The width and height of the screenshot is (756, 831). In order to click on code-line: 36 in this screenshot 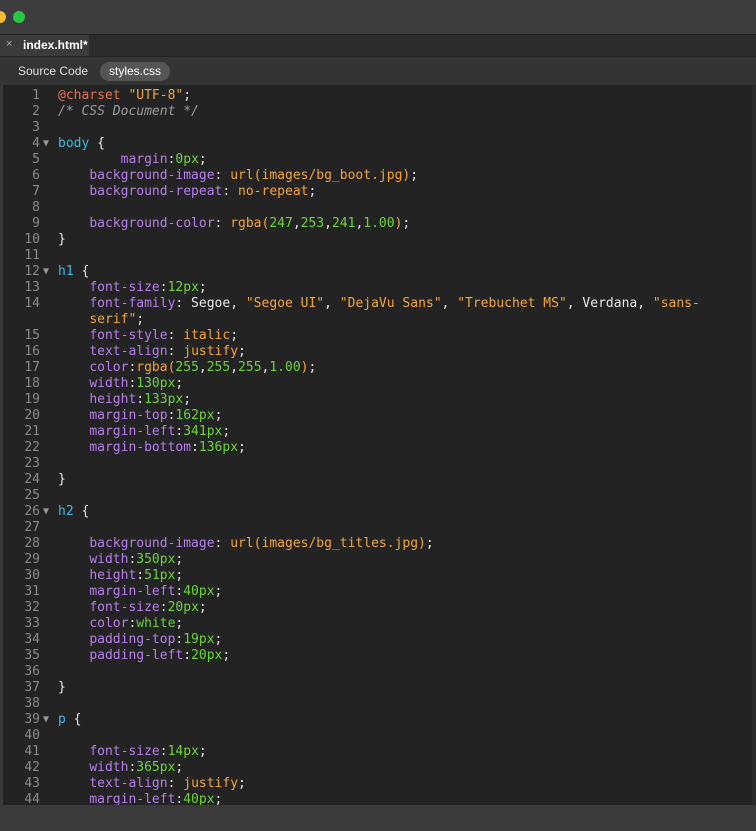, I will do `click(379, 672)`.